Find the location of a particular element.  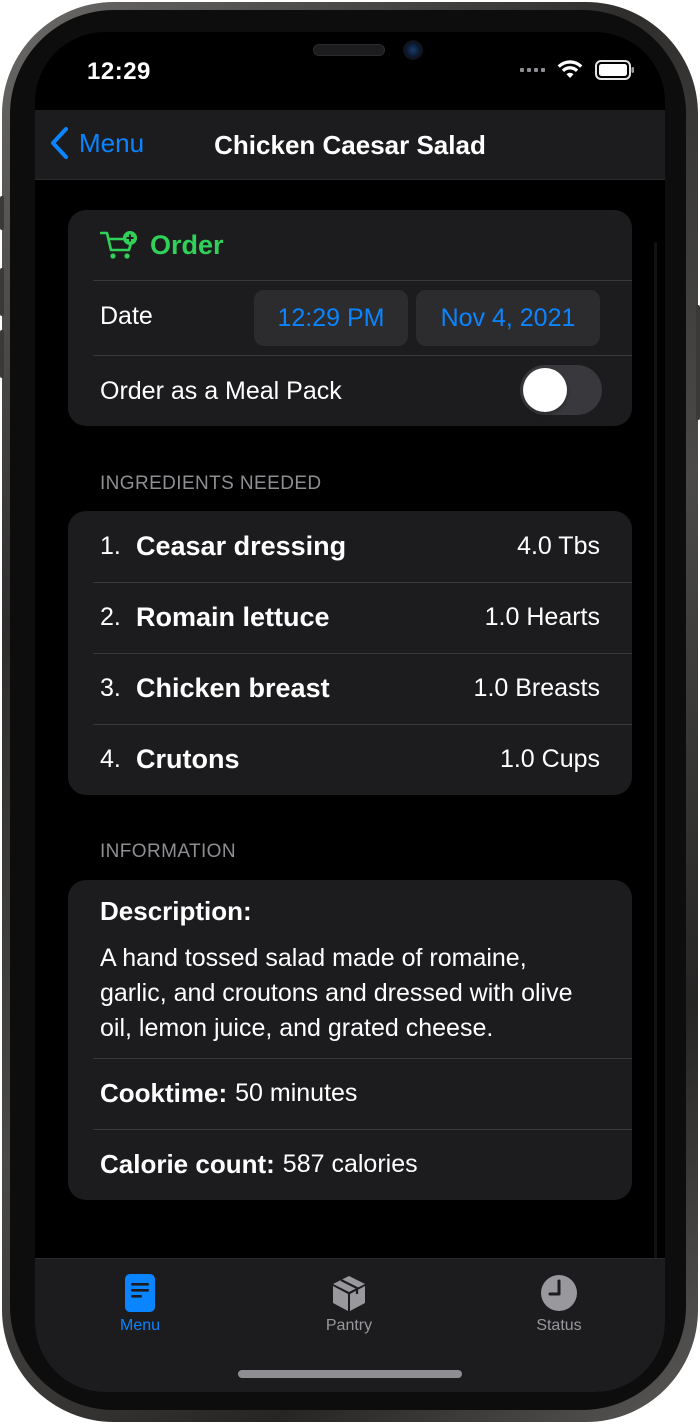

ingredient-row: 1. Ceasar dressing 4.0 Tbs is located at coordinates (350, 546).